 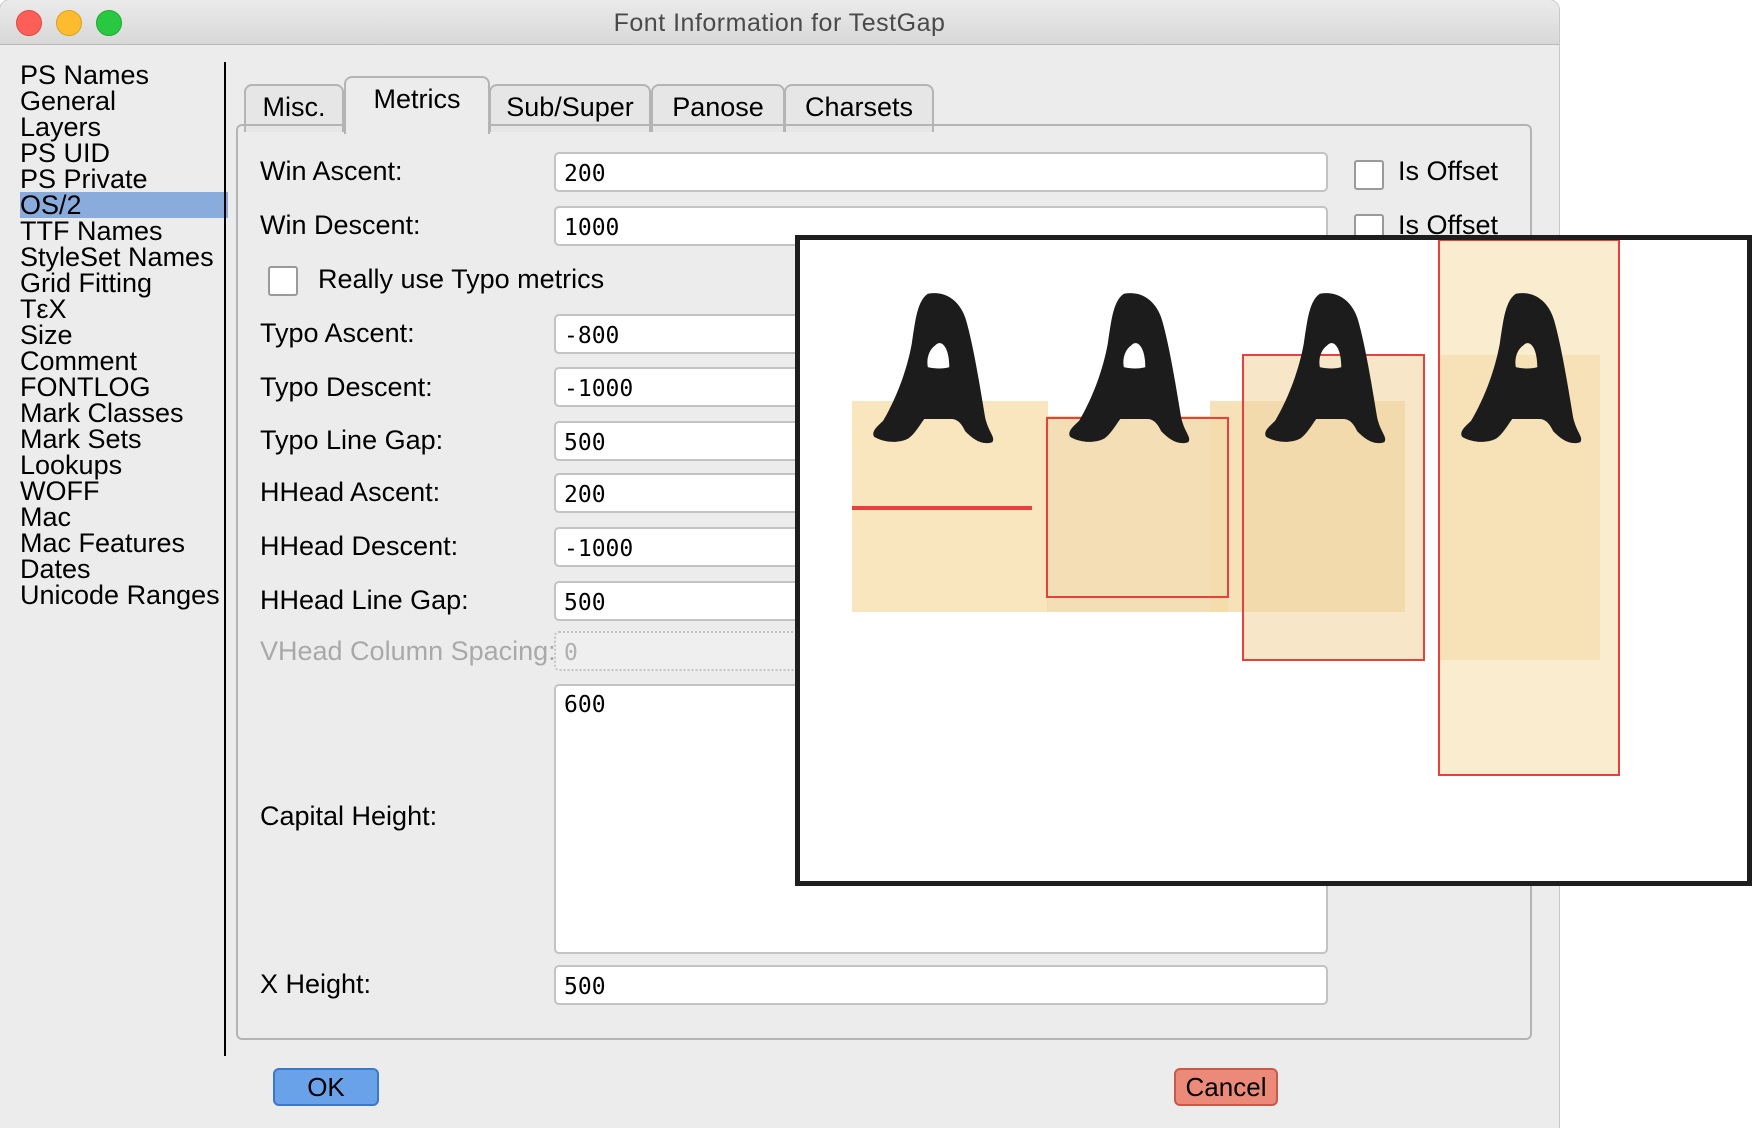 I want to click on ok-button: OK, so click(x=326, y=1087).